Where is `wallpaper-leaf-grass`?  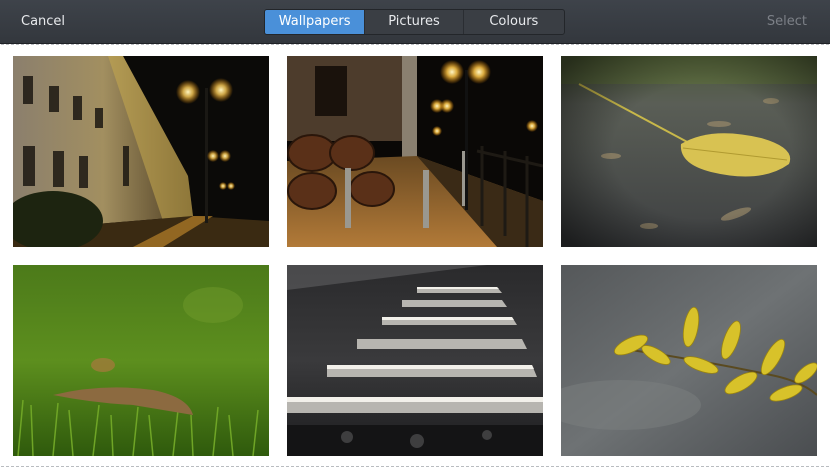
wallpaper-leaf-grass is located at coordinates (141, 360).